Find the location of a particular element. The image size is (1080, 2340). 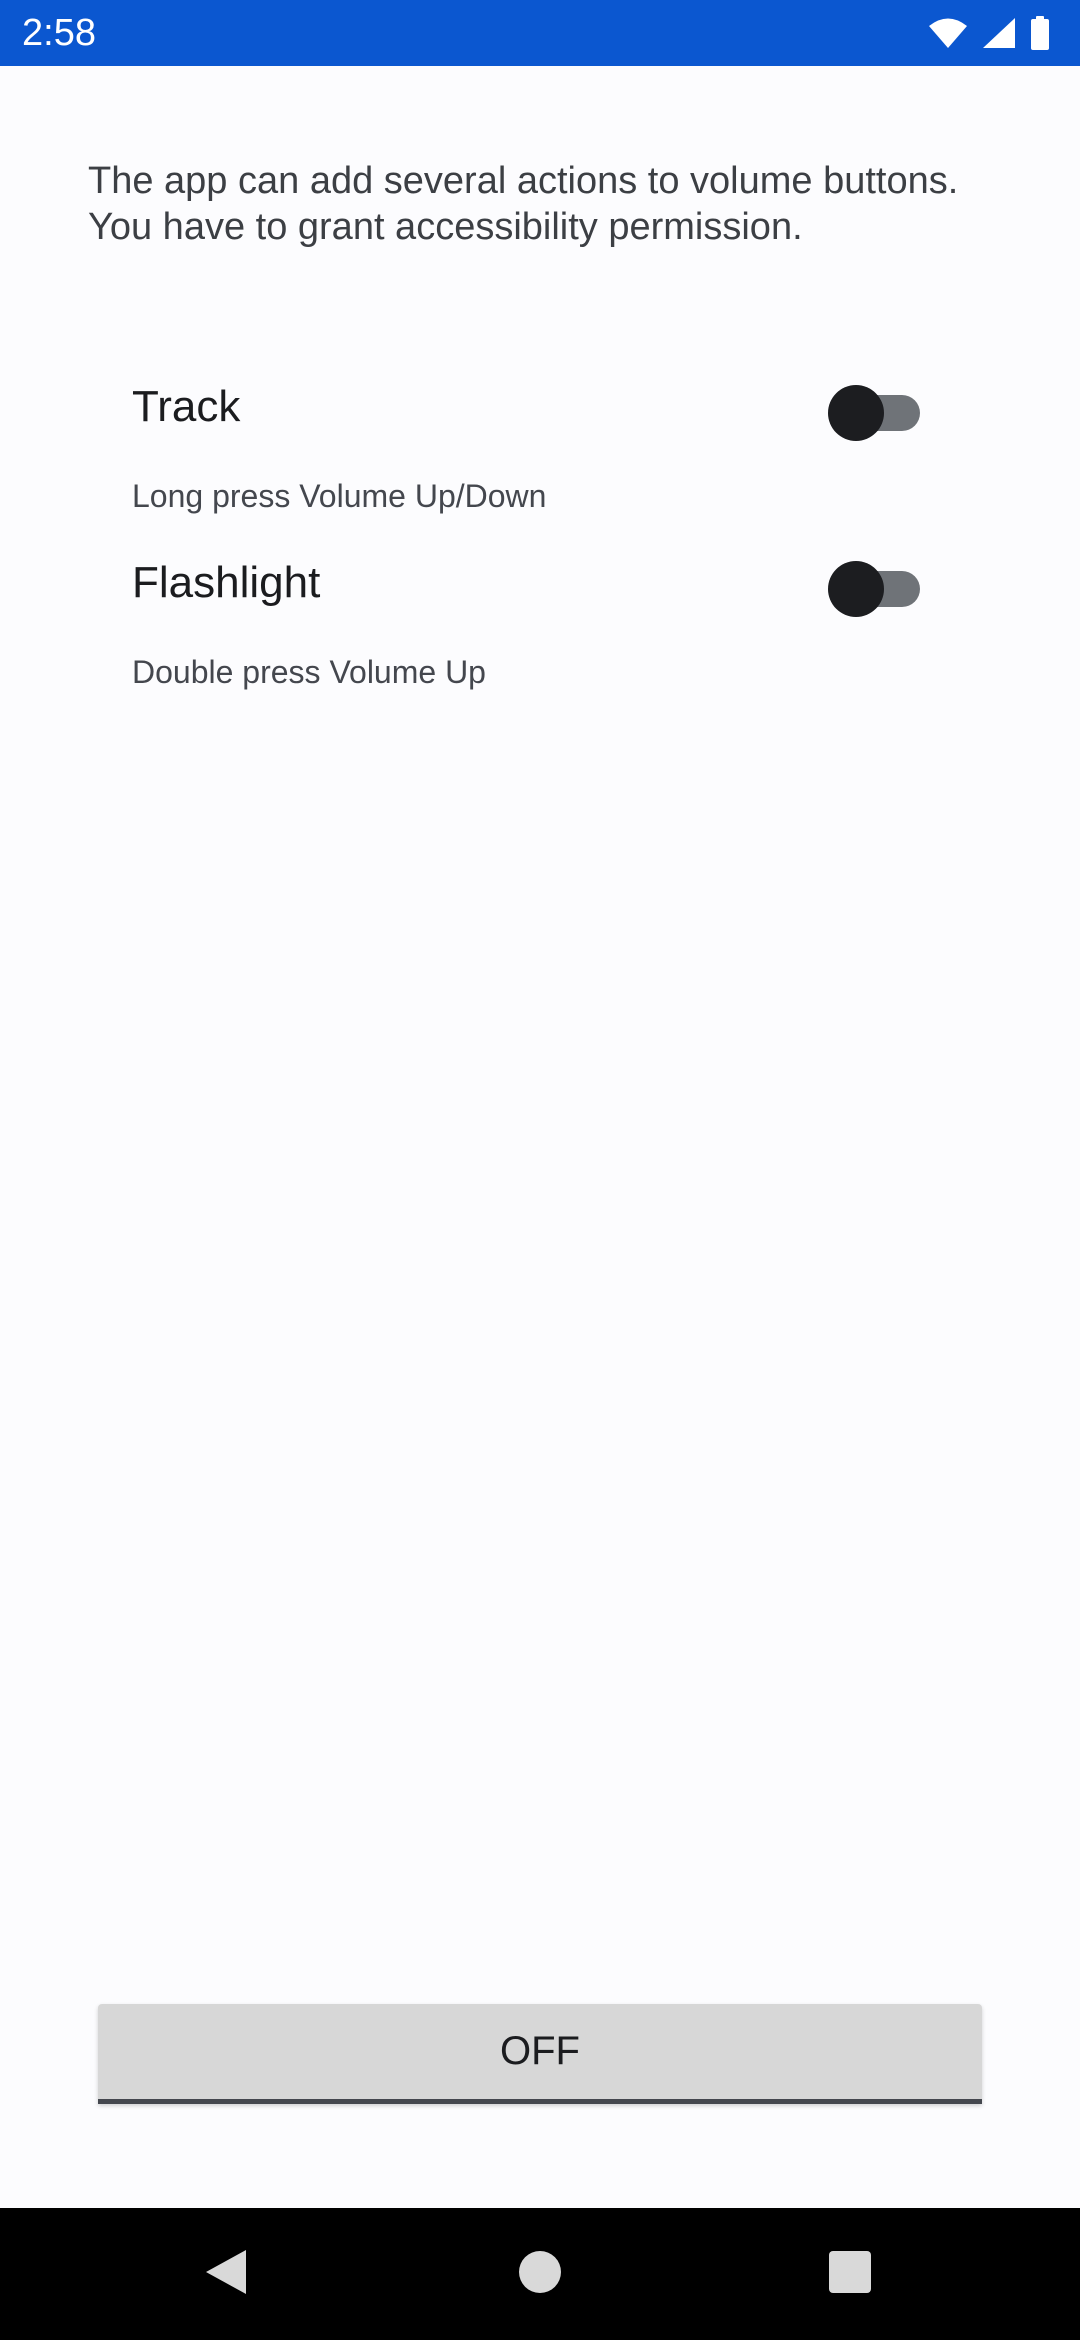

status-icons is located at coordinates (989, 33).